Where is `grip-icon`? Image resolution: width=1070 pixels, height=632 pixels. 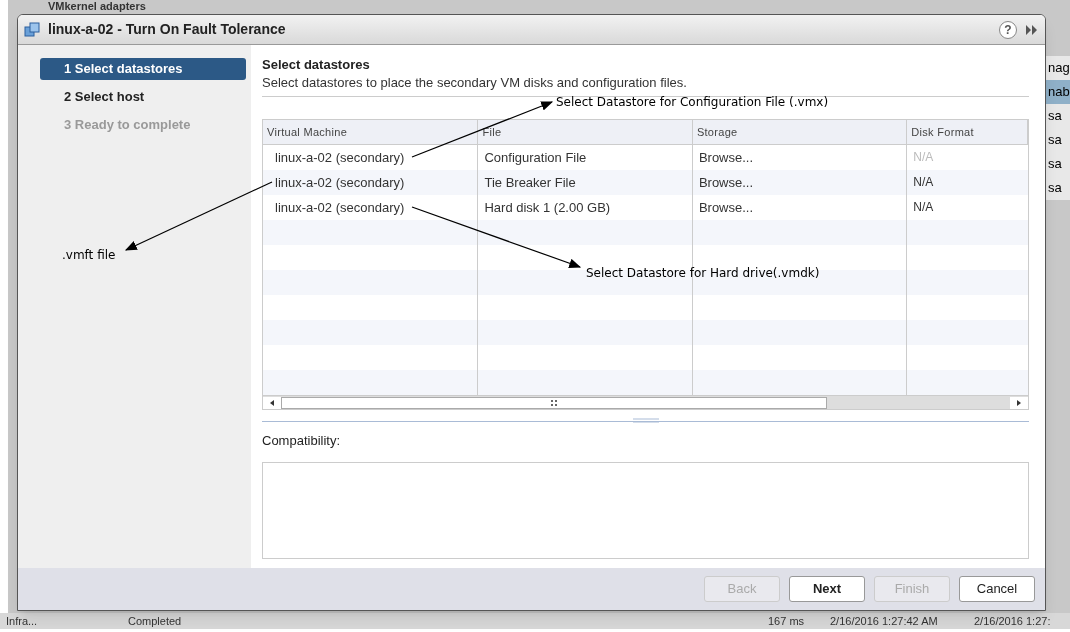 grip-icon is located at coordinates (554, 402).